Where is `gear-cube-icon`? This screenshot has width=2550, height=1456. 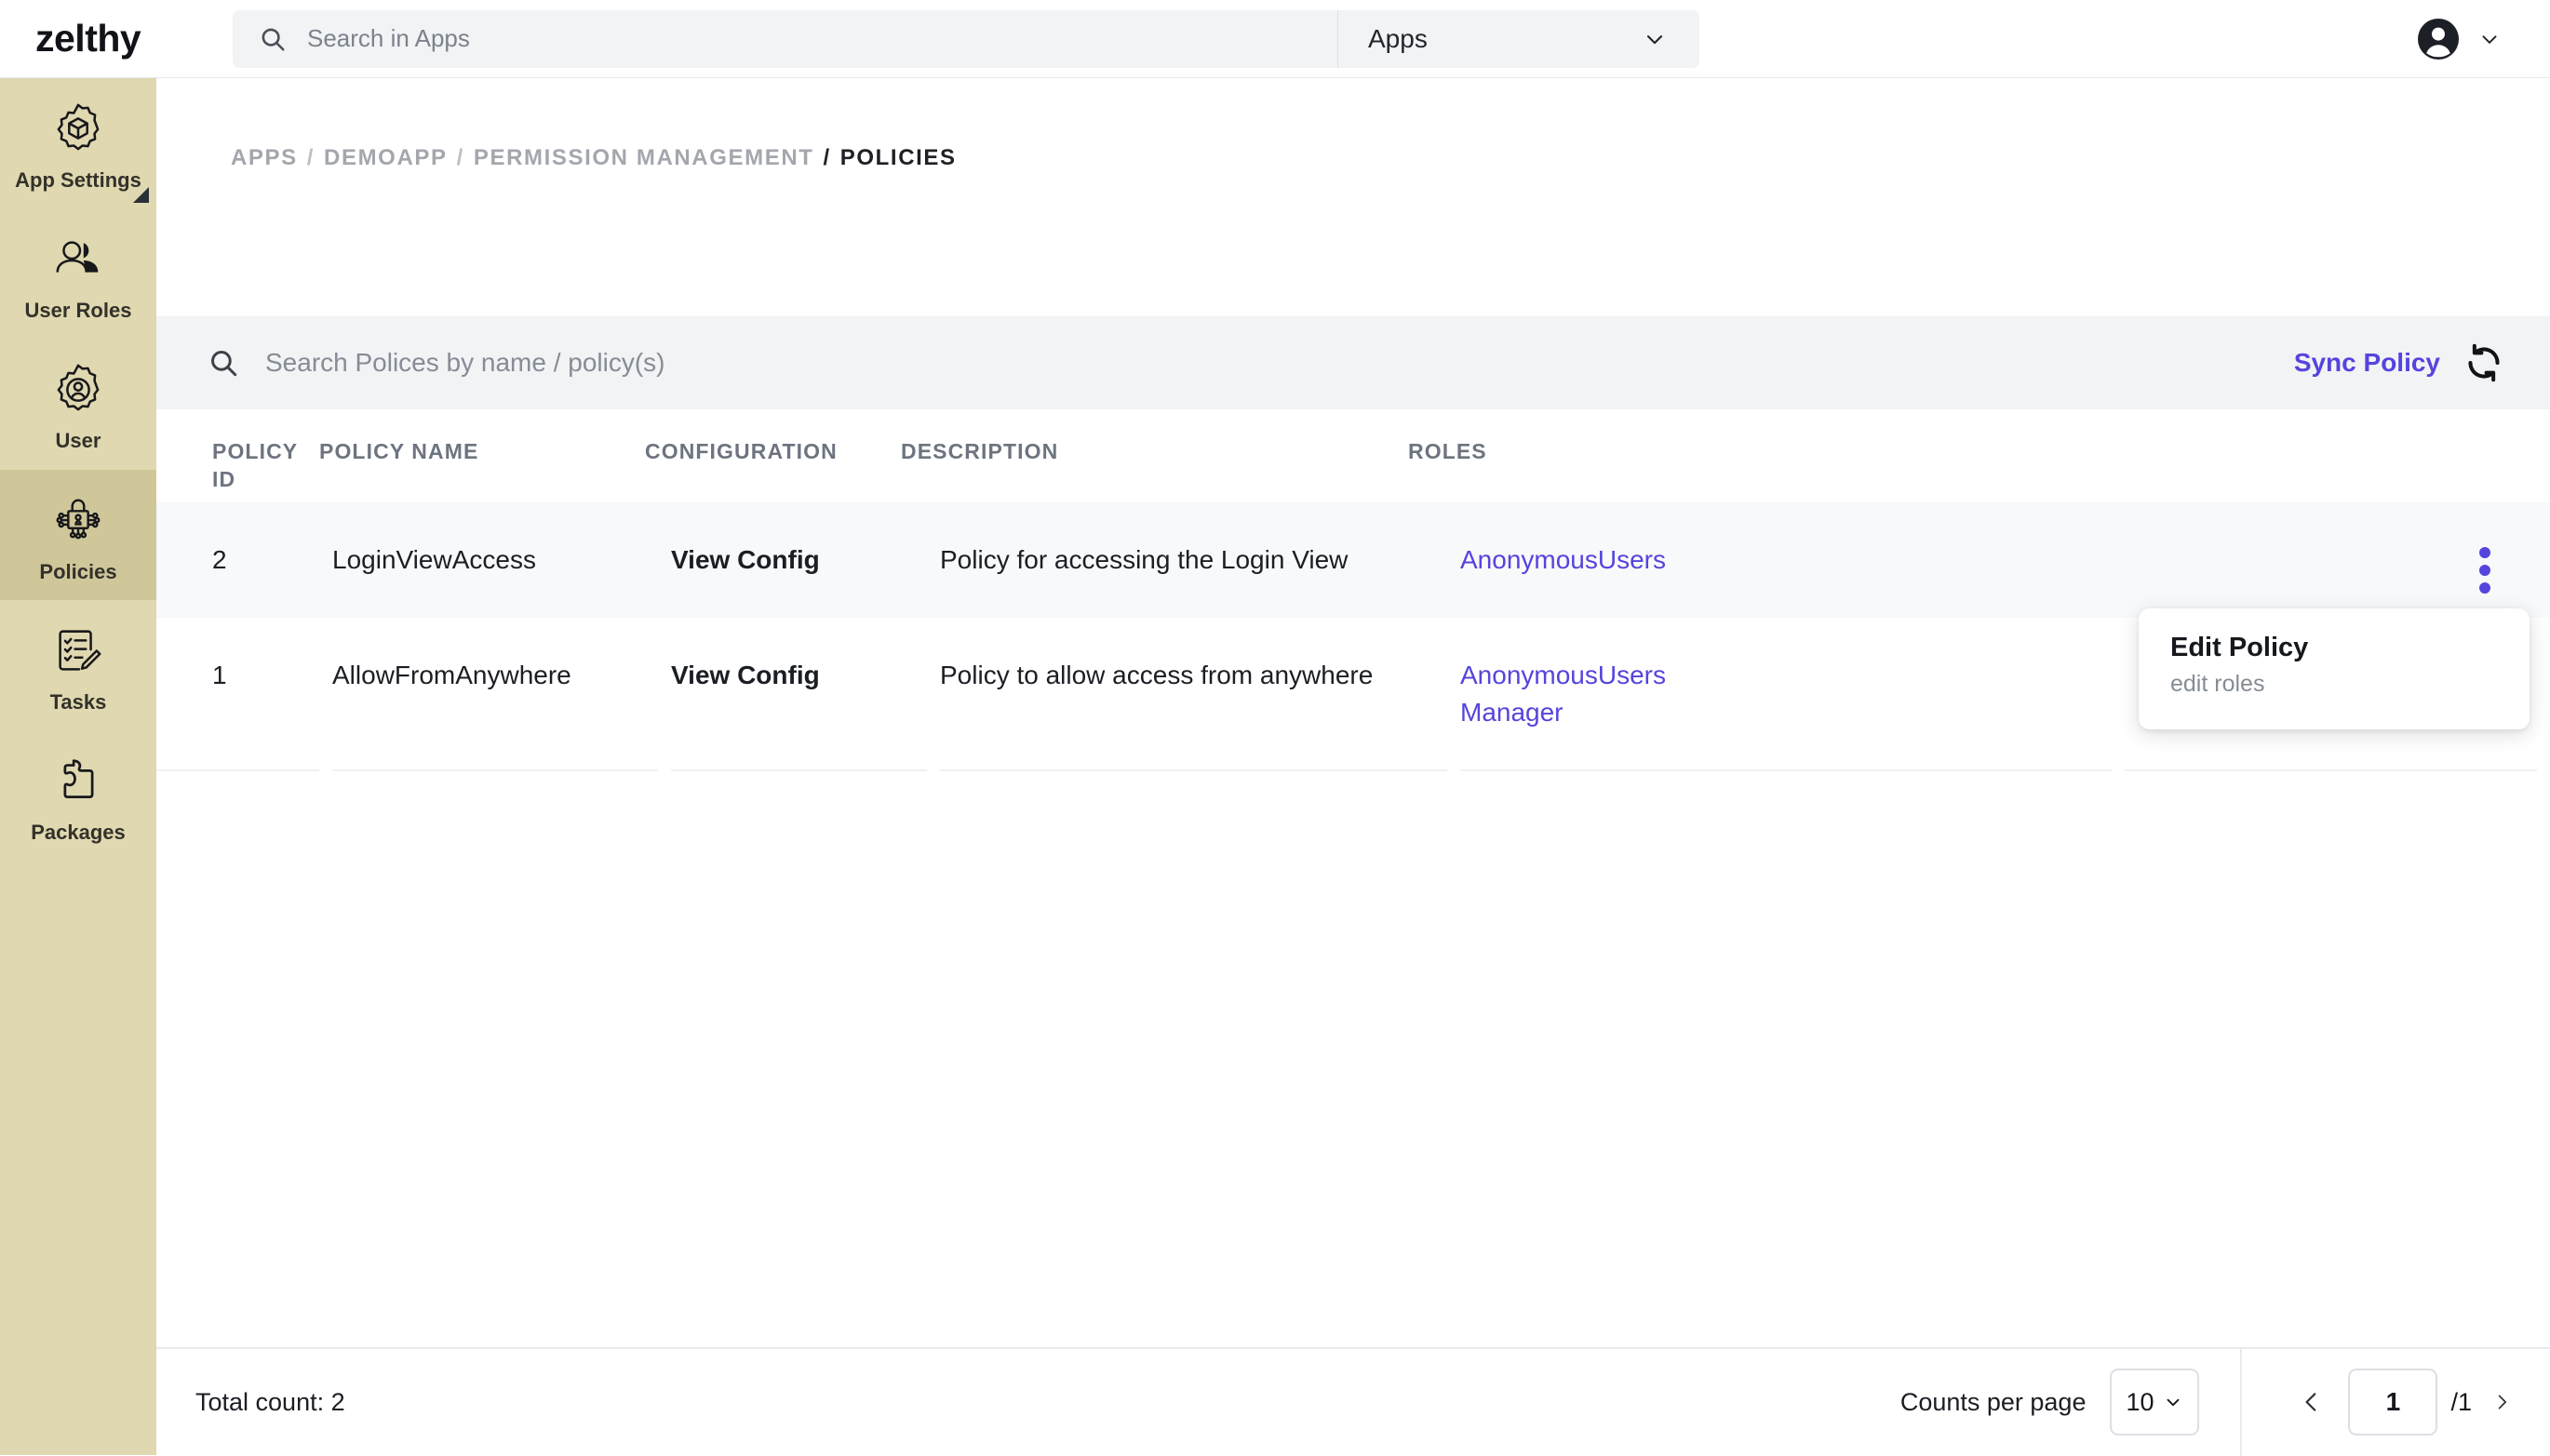 gear-cube-icon is located at coordinates (78, 129).